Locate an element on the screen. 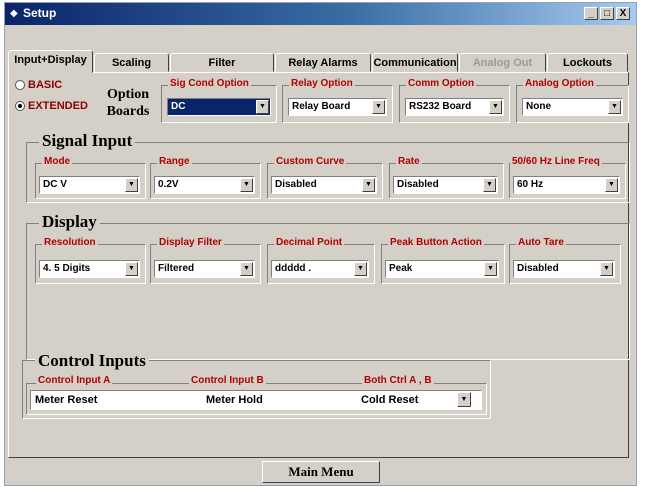 Image resolution: width=645 pixels, height=487 pixels. line-freq-label: 50/60 Hz Line Freq is located at coordinates (556, 161).